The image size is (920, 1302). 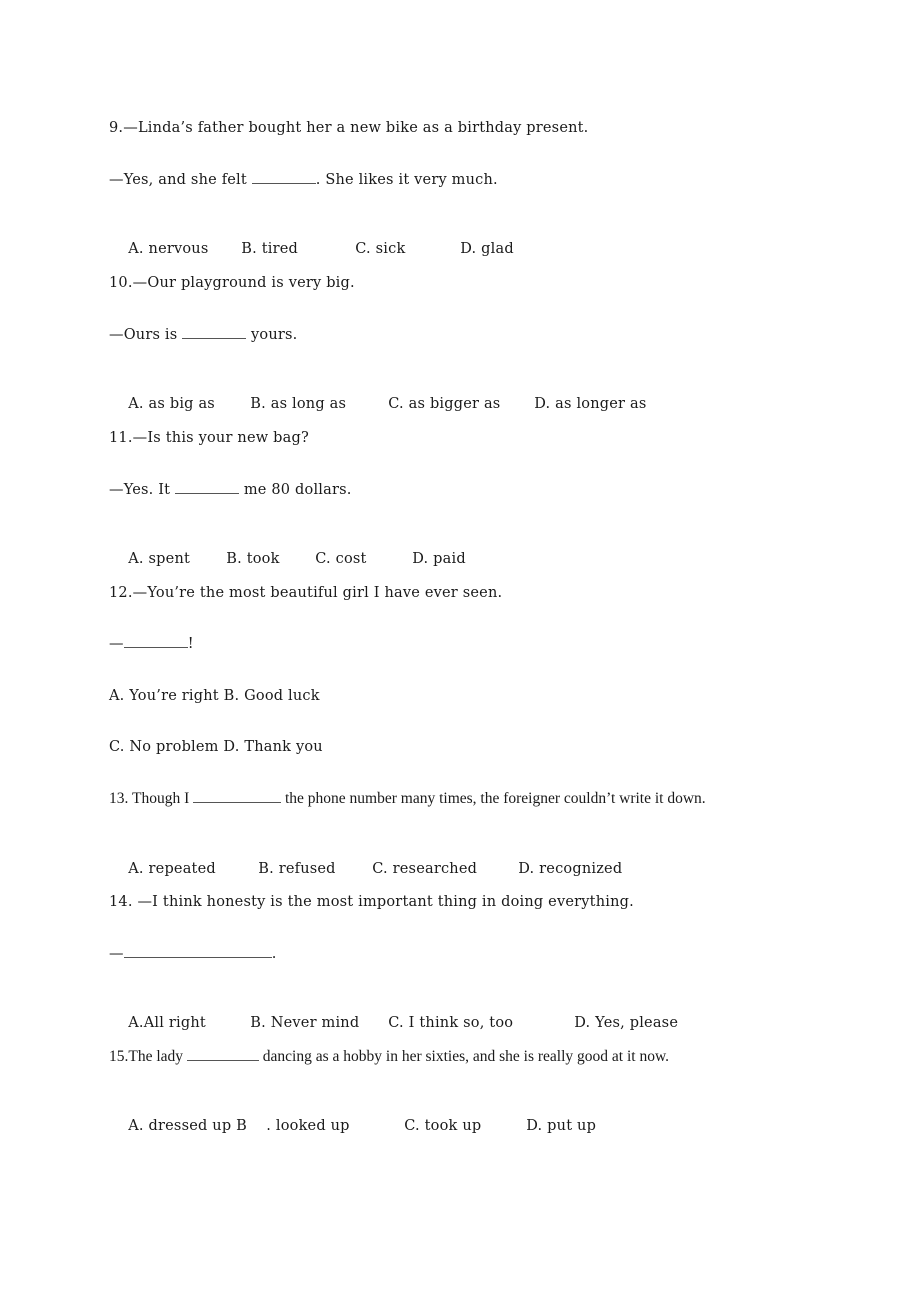 What do you see at coordinates (119, 1056) in the screenshot?
I see `question-number: 15.` at bounding box center [119, 1056].